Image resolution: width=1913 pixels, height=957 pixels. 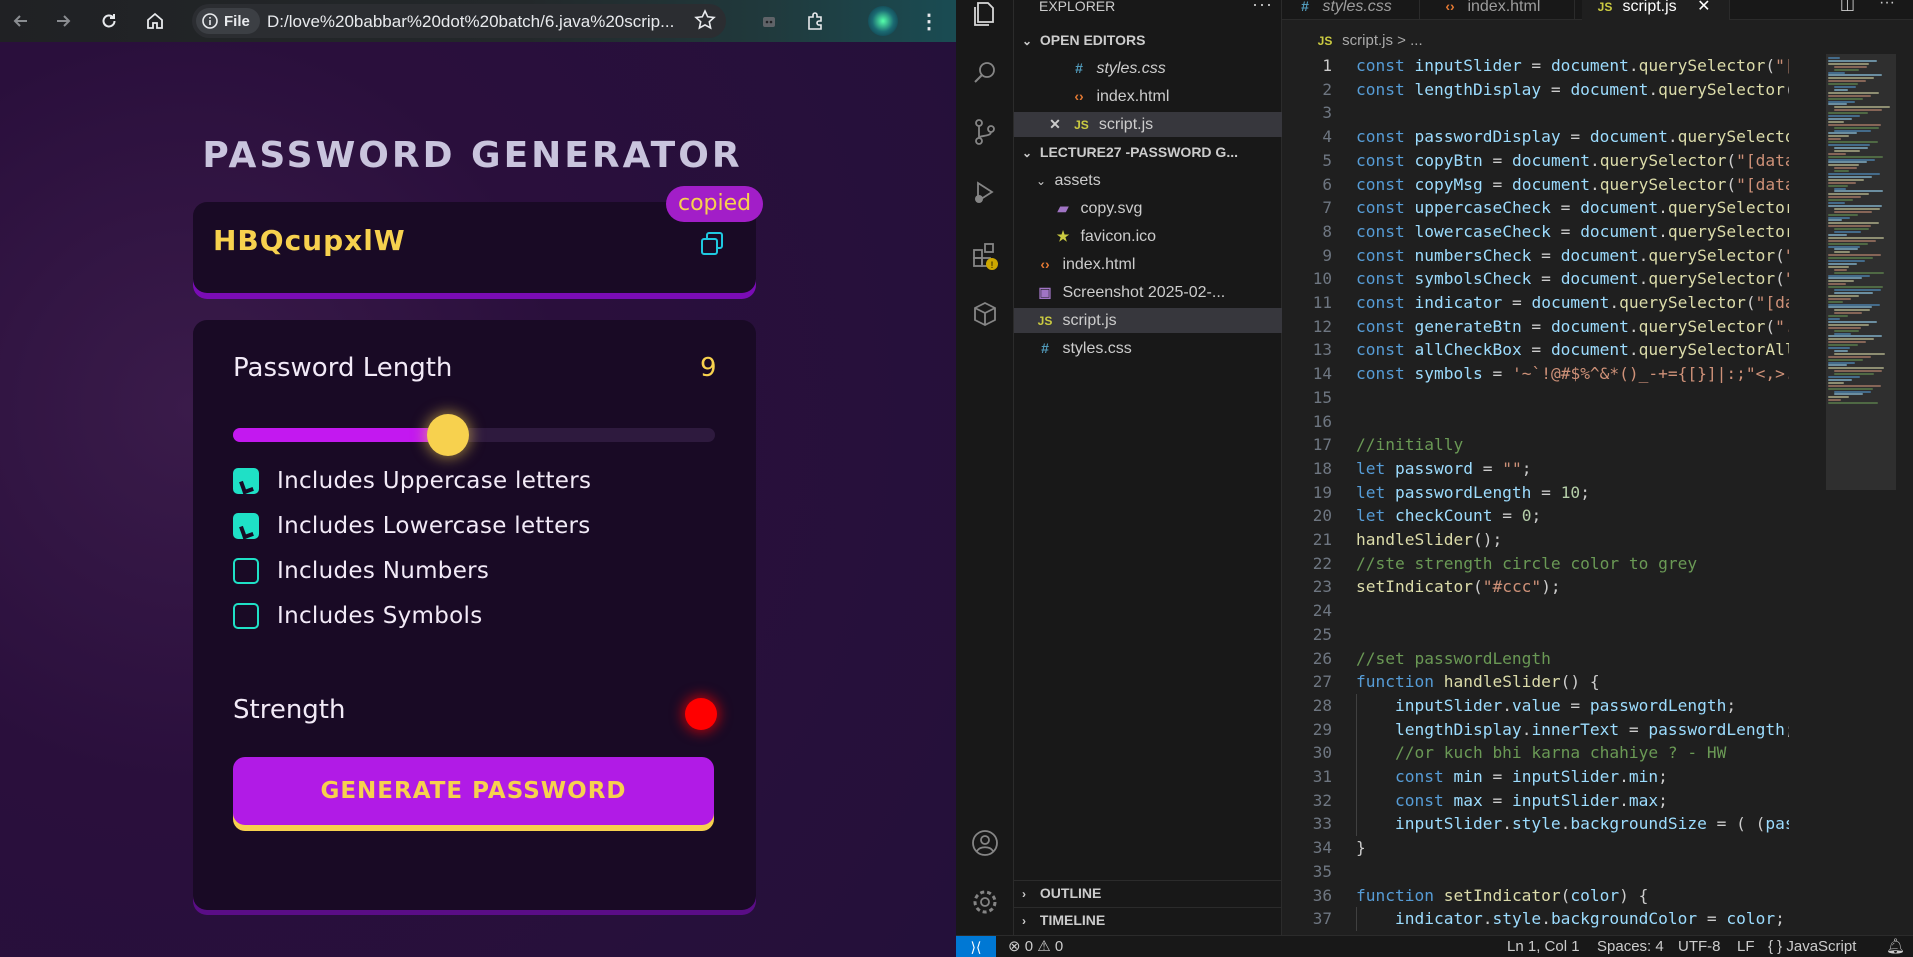 I want to click on tree-item: ★ favicon.ico, so click(x=1148, y=236).